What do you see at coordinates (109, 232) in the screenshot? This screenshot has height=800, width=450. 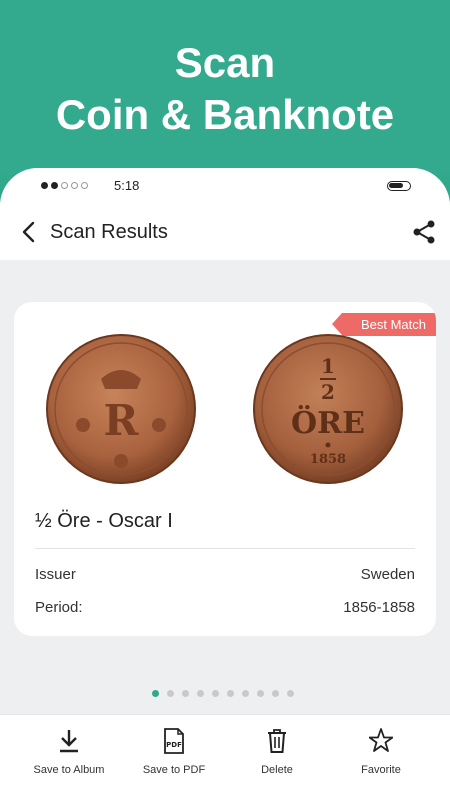 I see `page-title: Scan Results` at bounding box center [109, 232].